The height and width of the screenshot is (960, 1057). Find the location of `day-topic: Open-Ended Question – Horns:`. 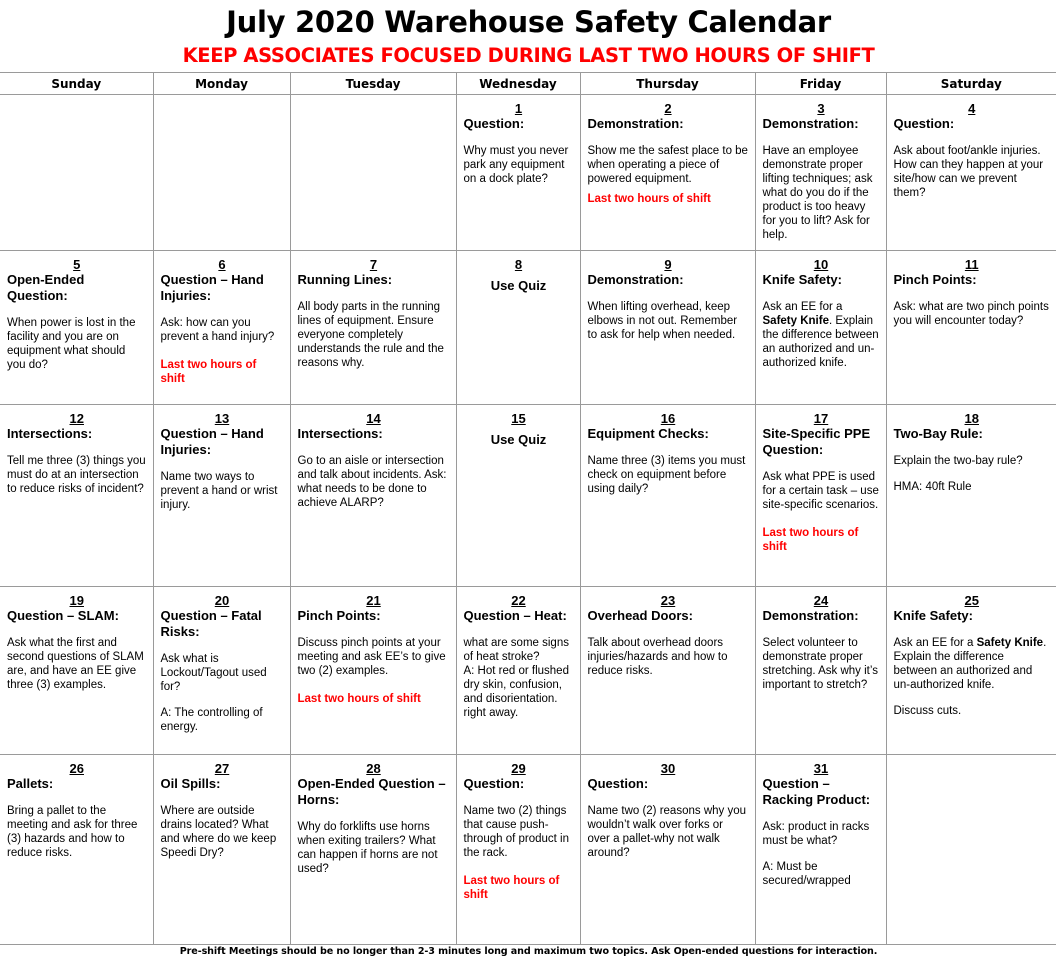

day-topic: Open-Ended Question – Horns: is located at coordinates (371, 791).